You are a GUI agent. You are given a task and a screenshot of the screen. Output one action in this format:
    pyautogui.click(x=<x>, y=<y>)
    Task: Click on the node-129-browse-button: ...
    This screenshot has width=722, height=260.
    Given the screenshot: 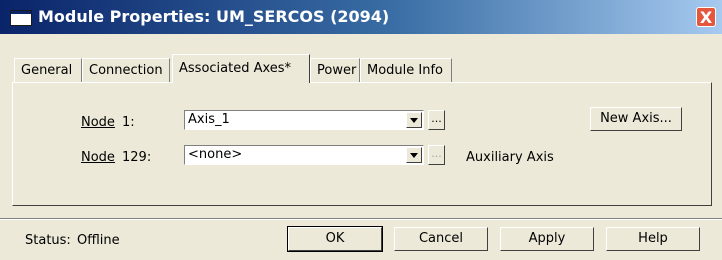 What is the action you would take?
    pyautogui.click(x=436, y=155)
    